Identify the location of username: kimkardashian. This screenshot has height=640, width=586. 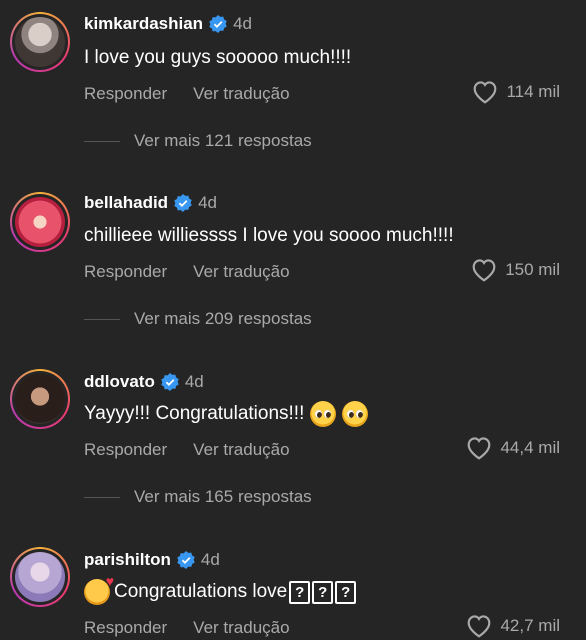
(143, 24).